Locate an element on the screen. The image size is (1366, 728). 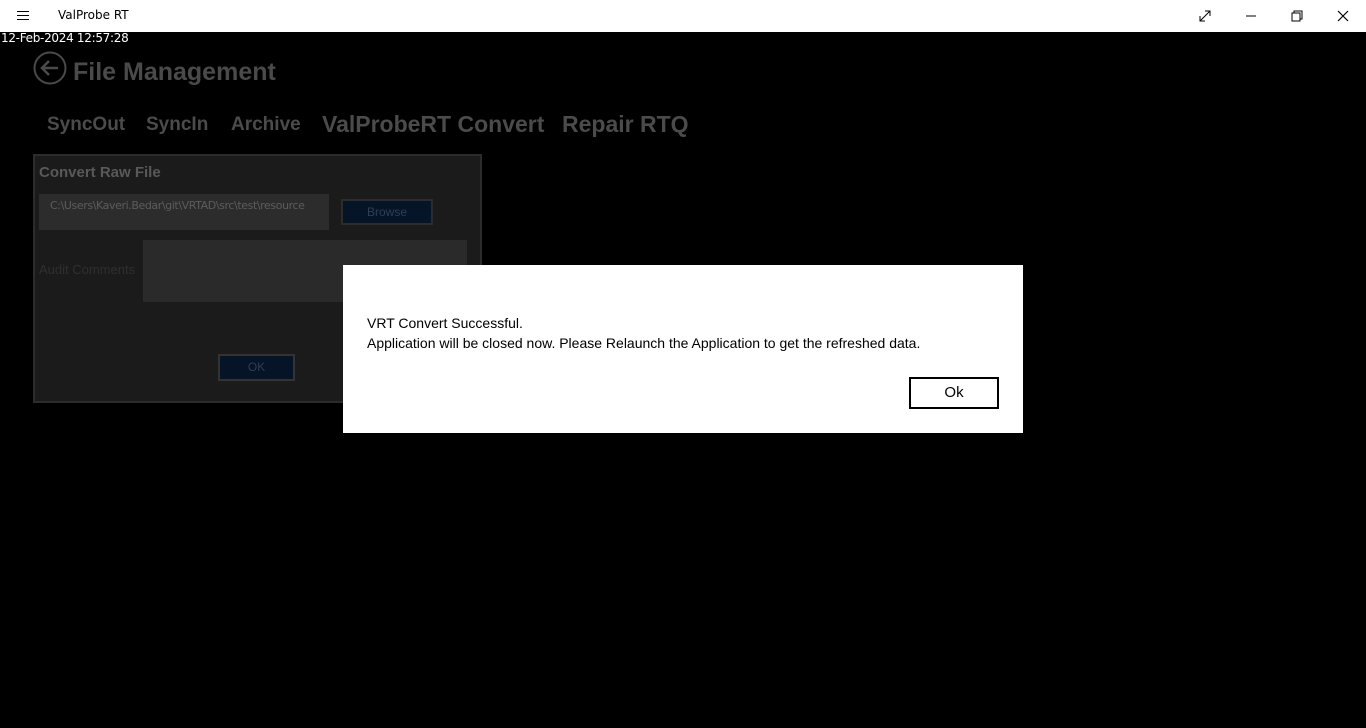
ok-button: OK is located at coordinates (256, 367).